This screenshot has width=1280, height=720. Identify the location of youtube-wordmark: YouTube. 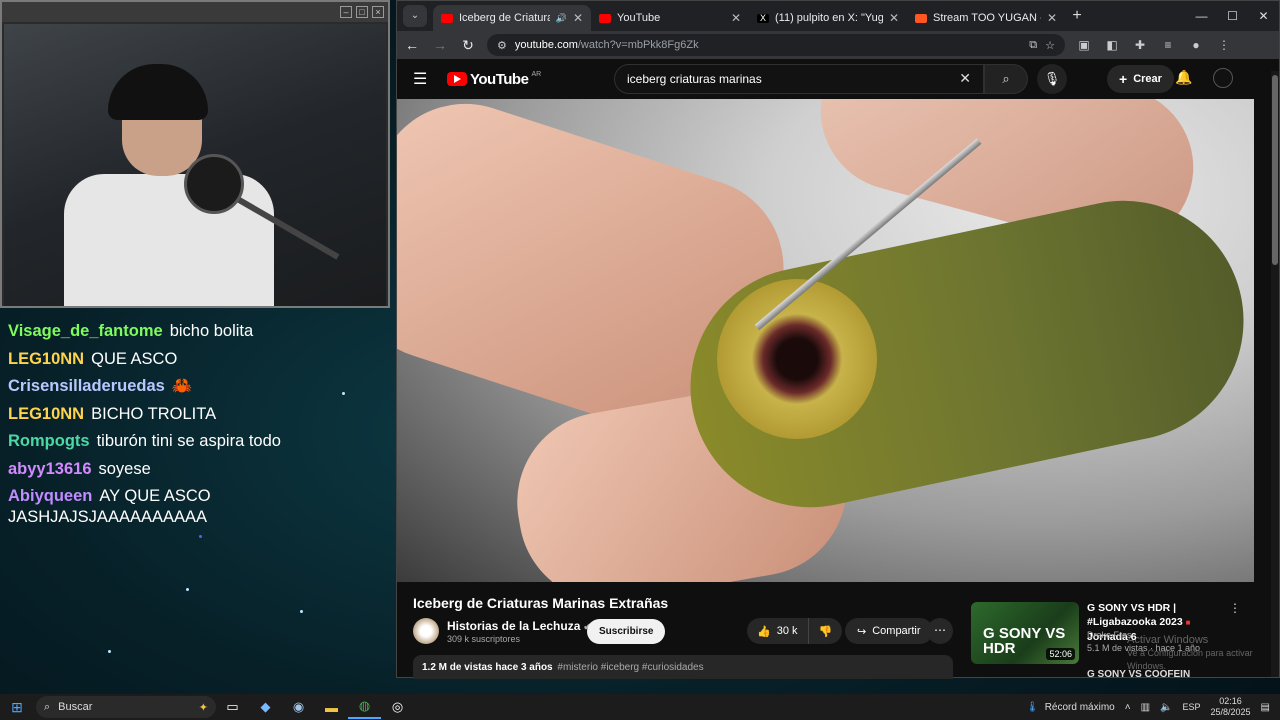
(499, 79).